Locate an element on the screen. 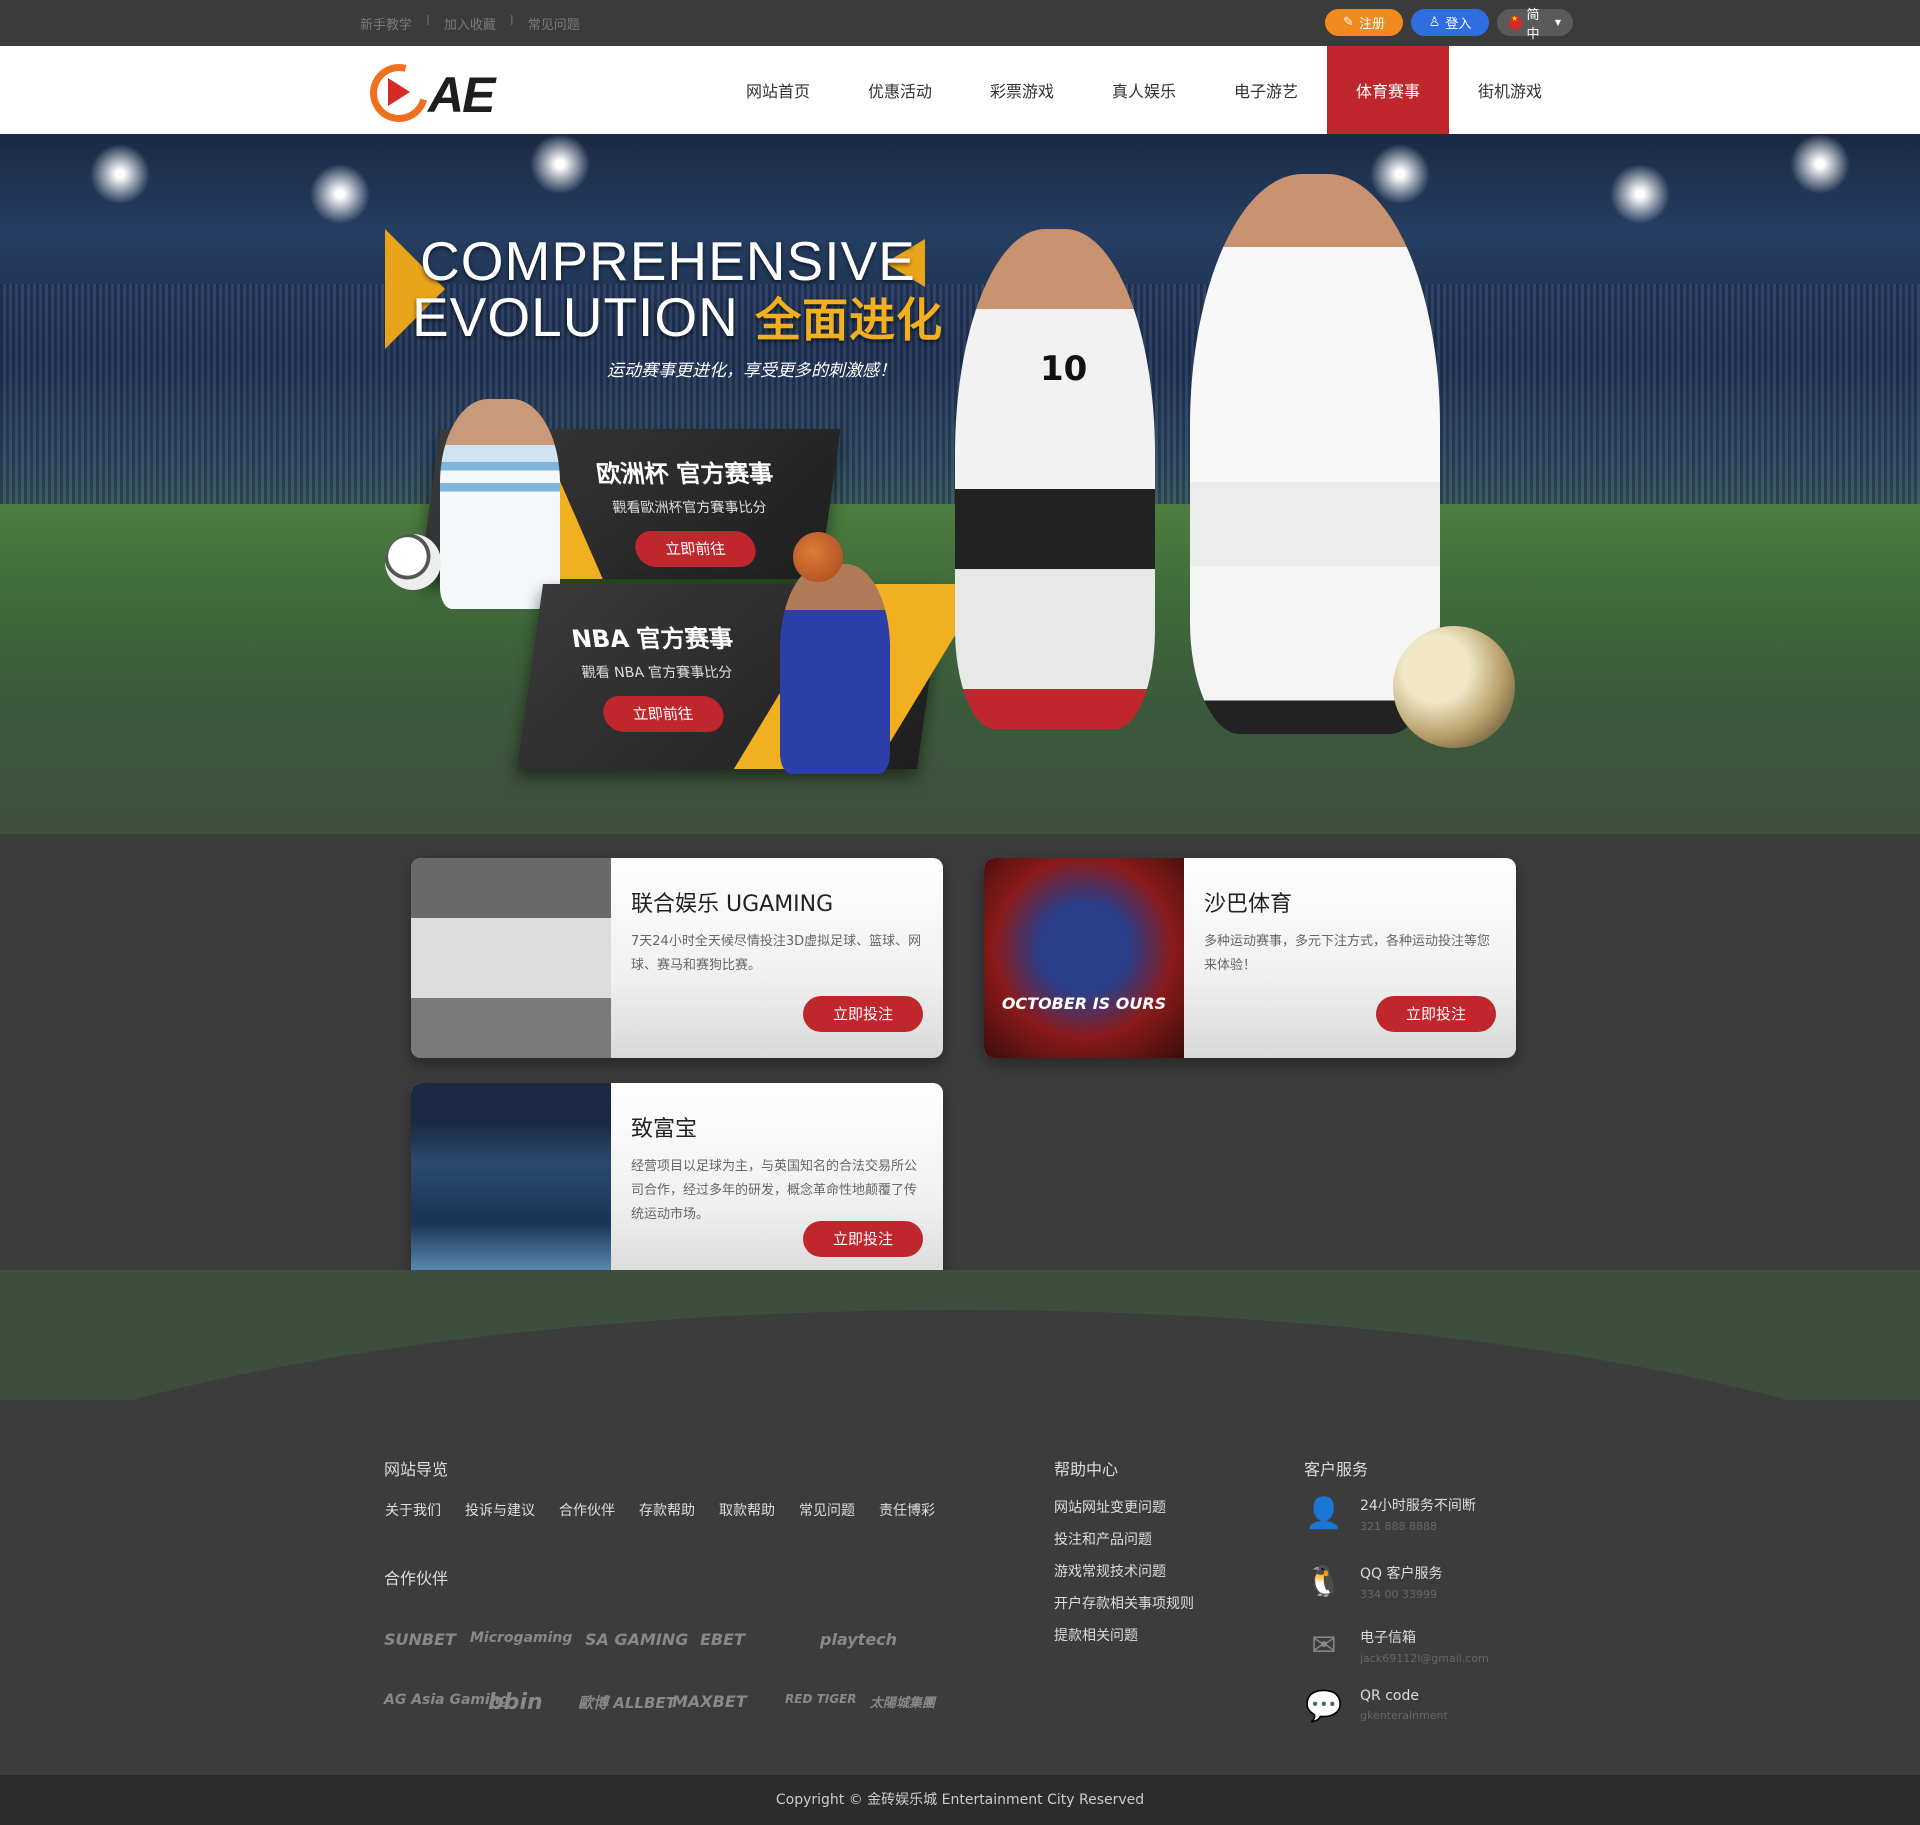 The image size is (1920, 1825). service-qr-title: QR code is located at coordinates (1389, 1696).